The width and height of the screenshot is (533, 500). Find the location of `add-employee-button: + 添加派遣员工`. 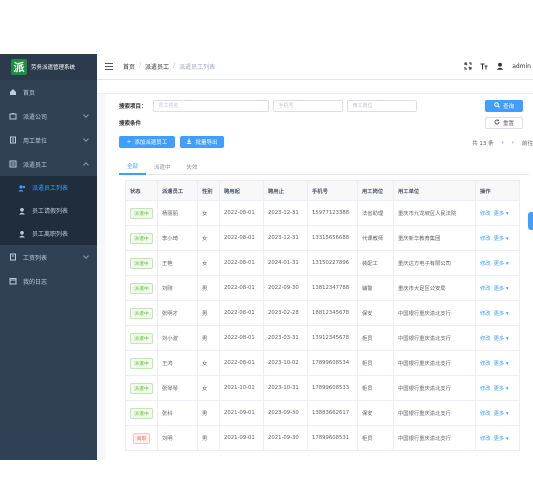

add-employee-button: + 添加派遣员工 is located at coordinates (147, 142).